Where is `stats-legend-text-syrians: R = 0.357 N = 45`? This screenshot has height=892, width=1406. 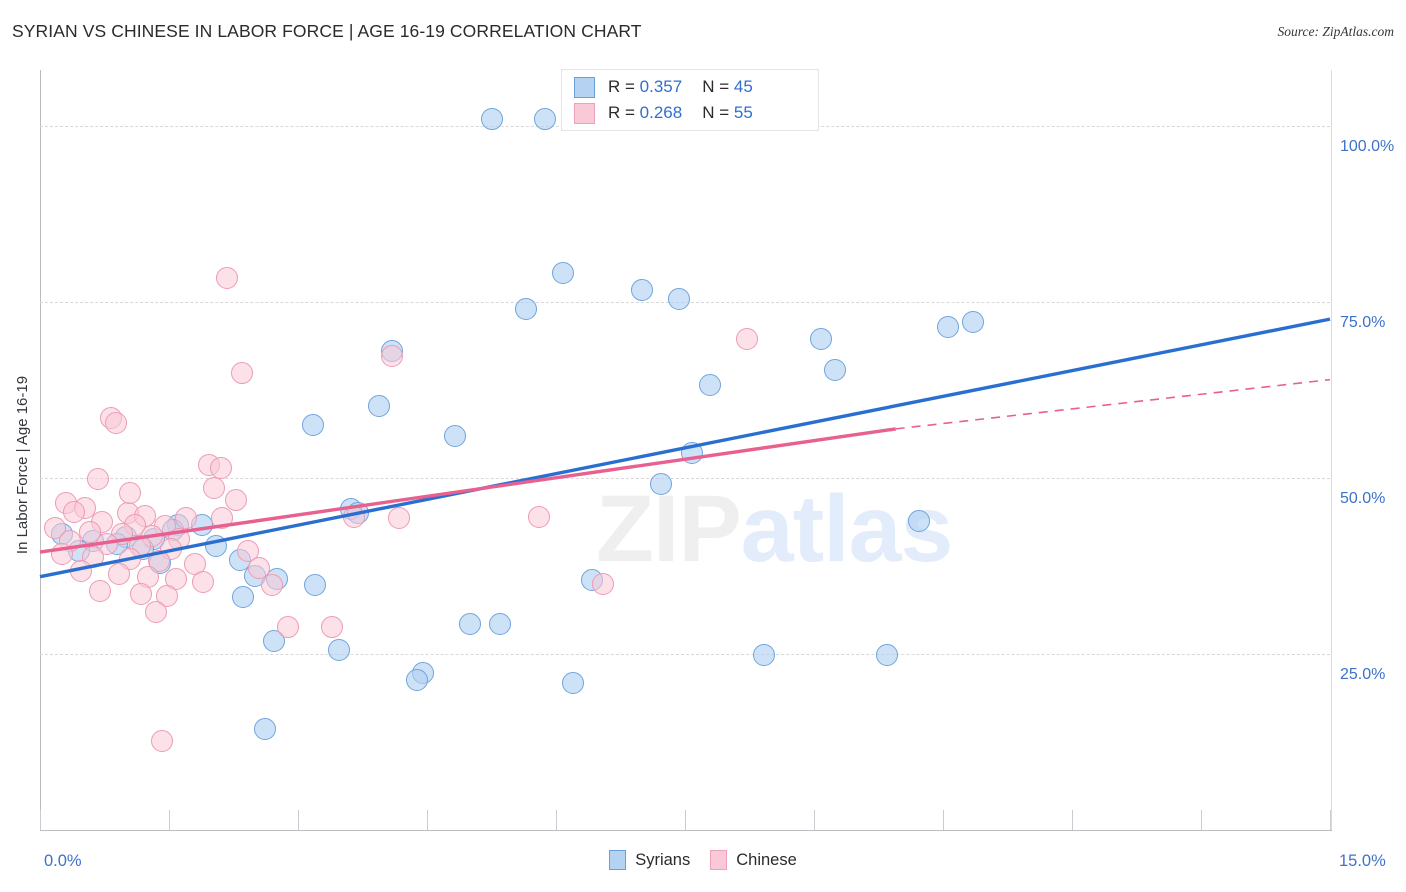
stats-legend-text-syrians: R = 0.357 N = 45 is located at coordinates (680, 86).